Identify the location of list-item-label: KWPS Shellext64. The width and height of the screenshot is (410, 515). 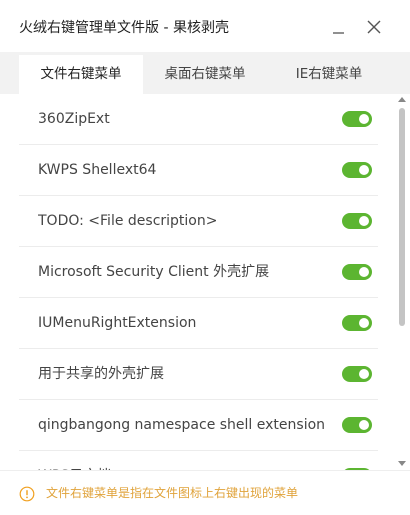
(97, 170).